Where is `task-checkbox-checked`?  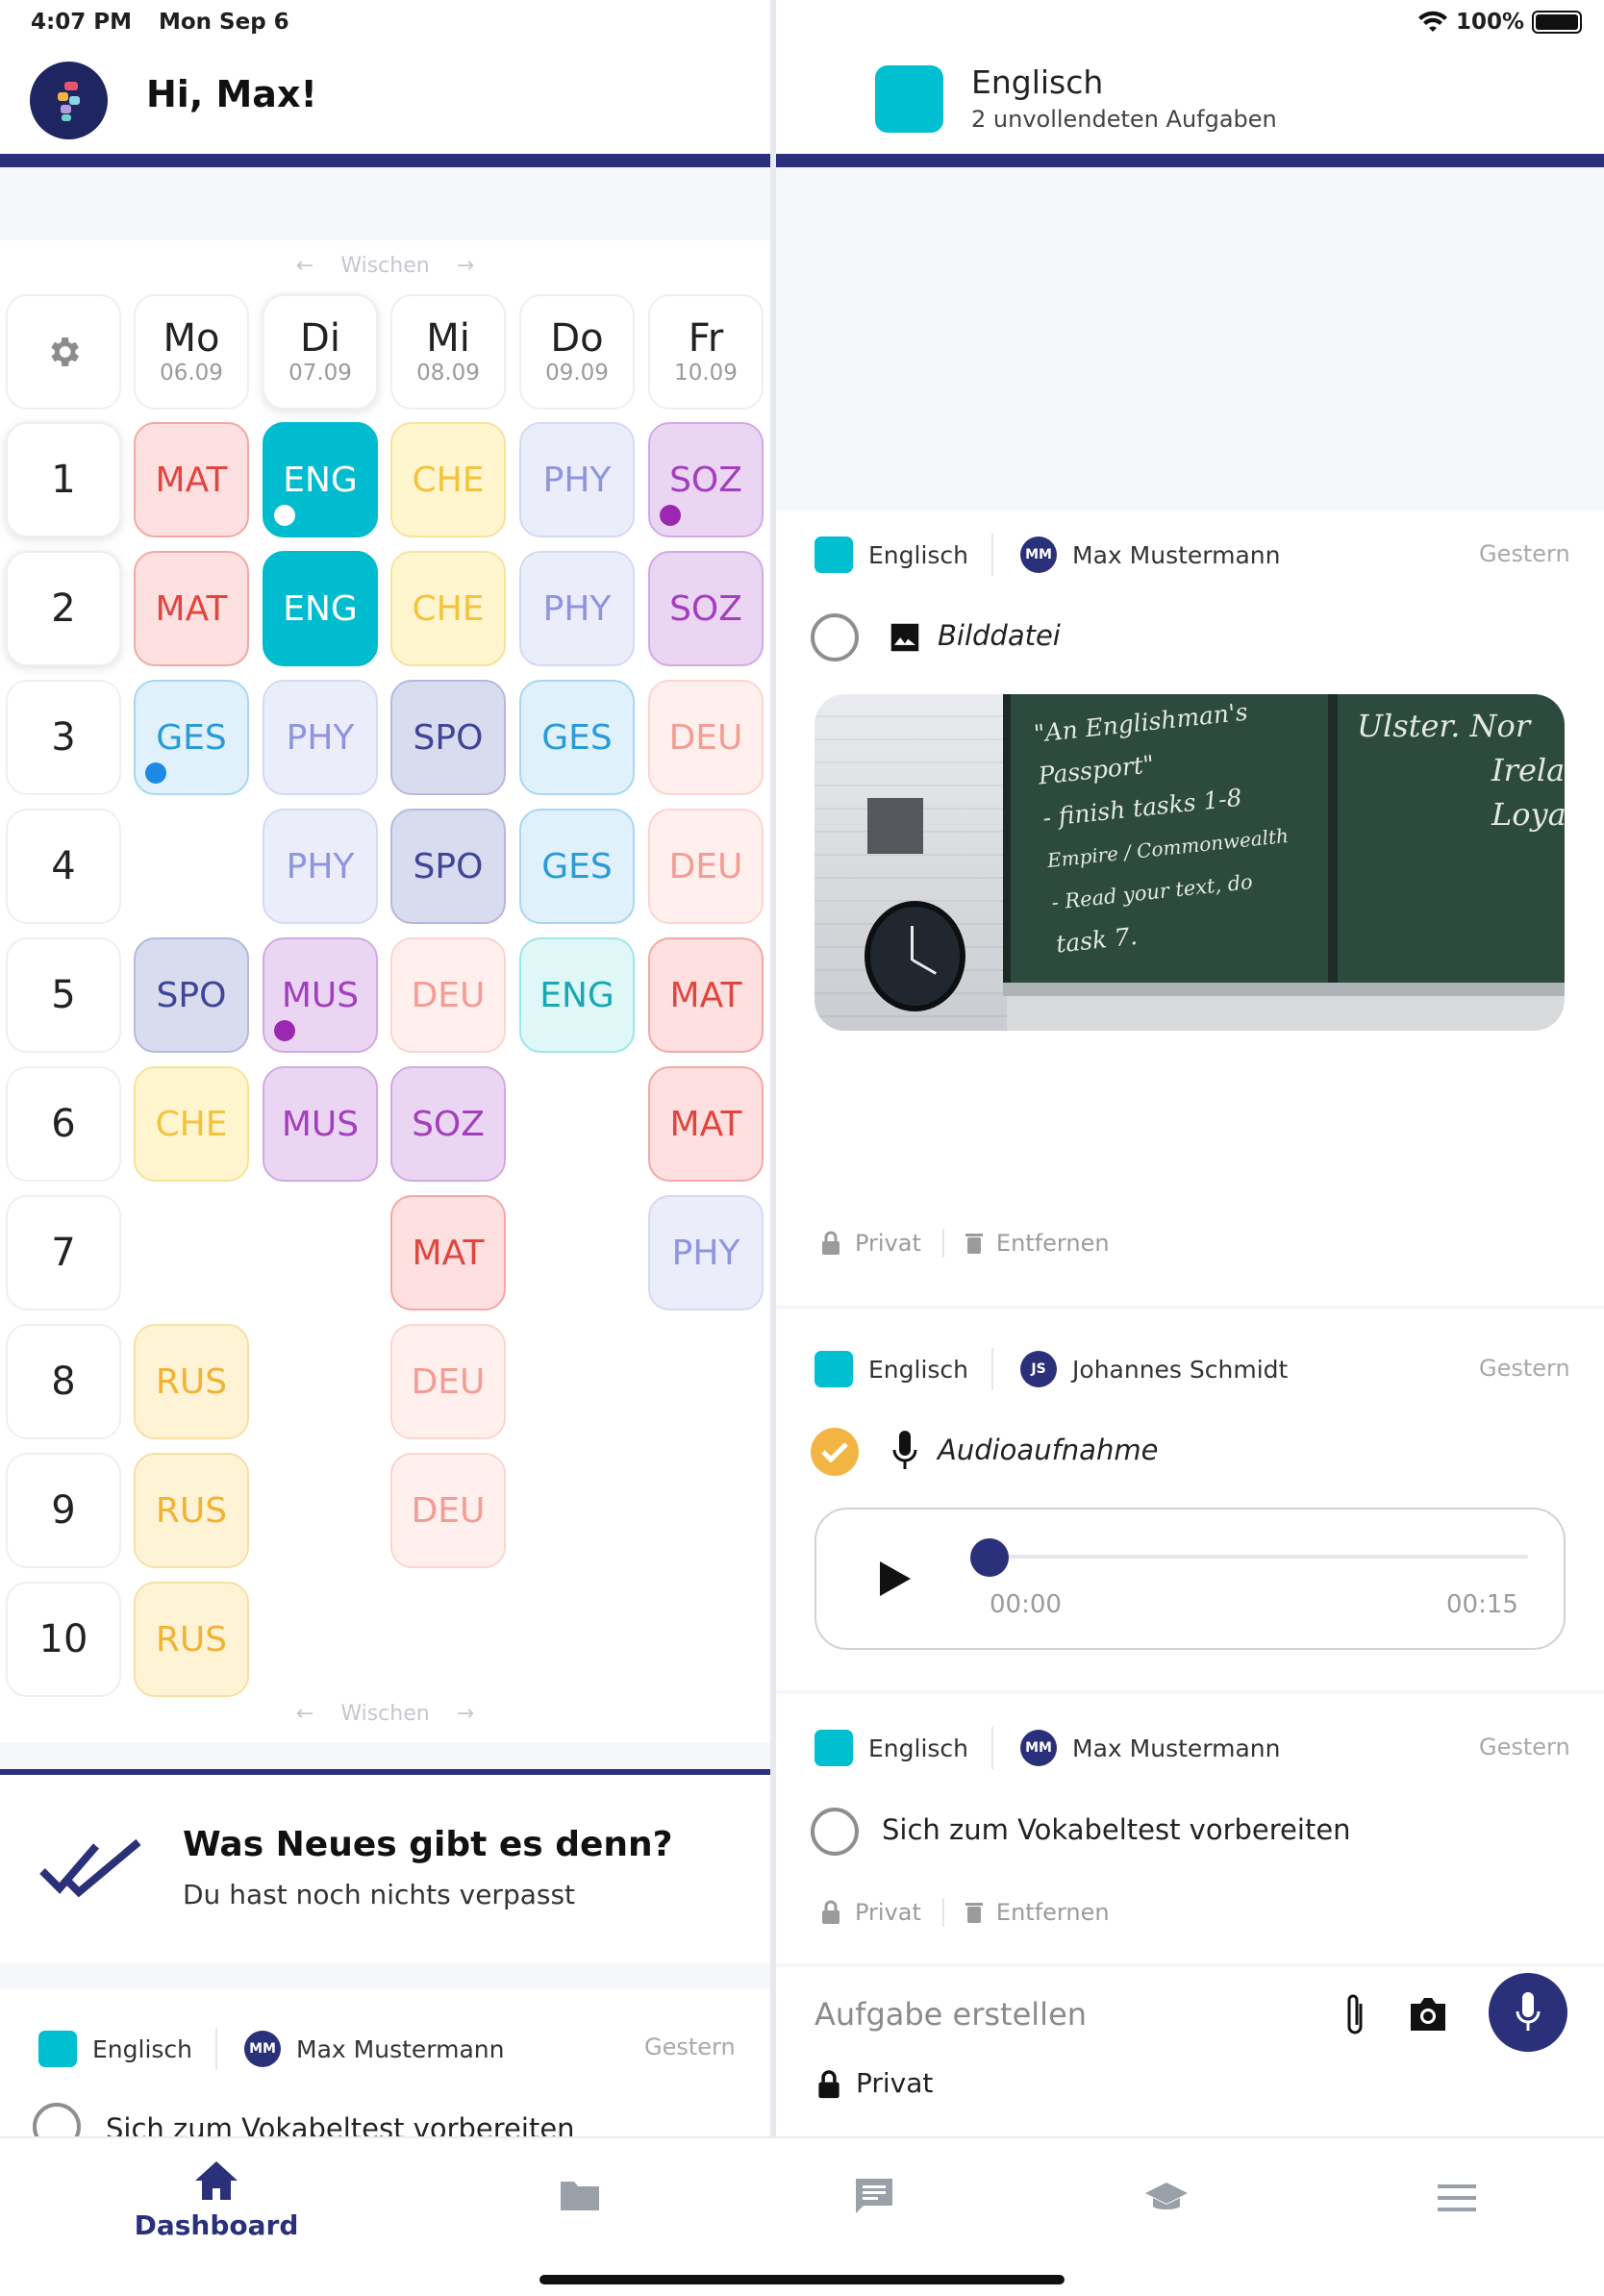
task-checkbox-checked is located at coordinates (835, 1452).